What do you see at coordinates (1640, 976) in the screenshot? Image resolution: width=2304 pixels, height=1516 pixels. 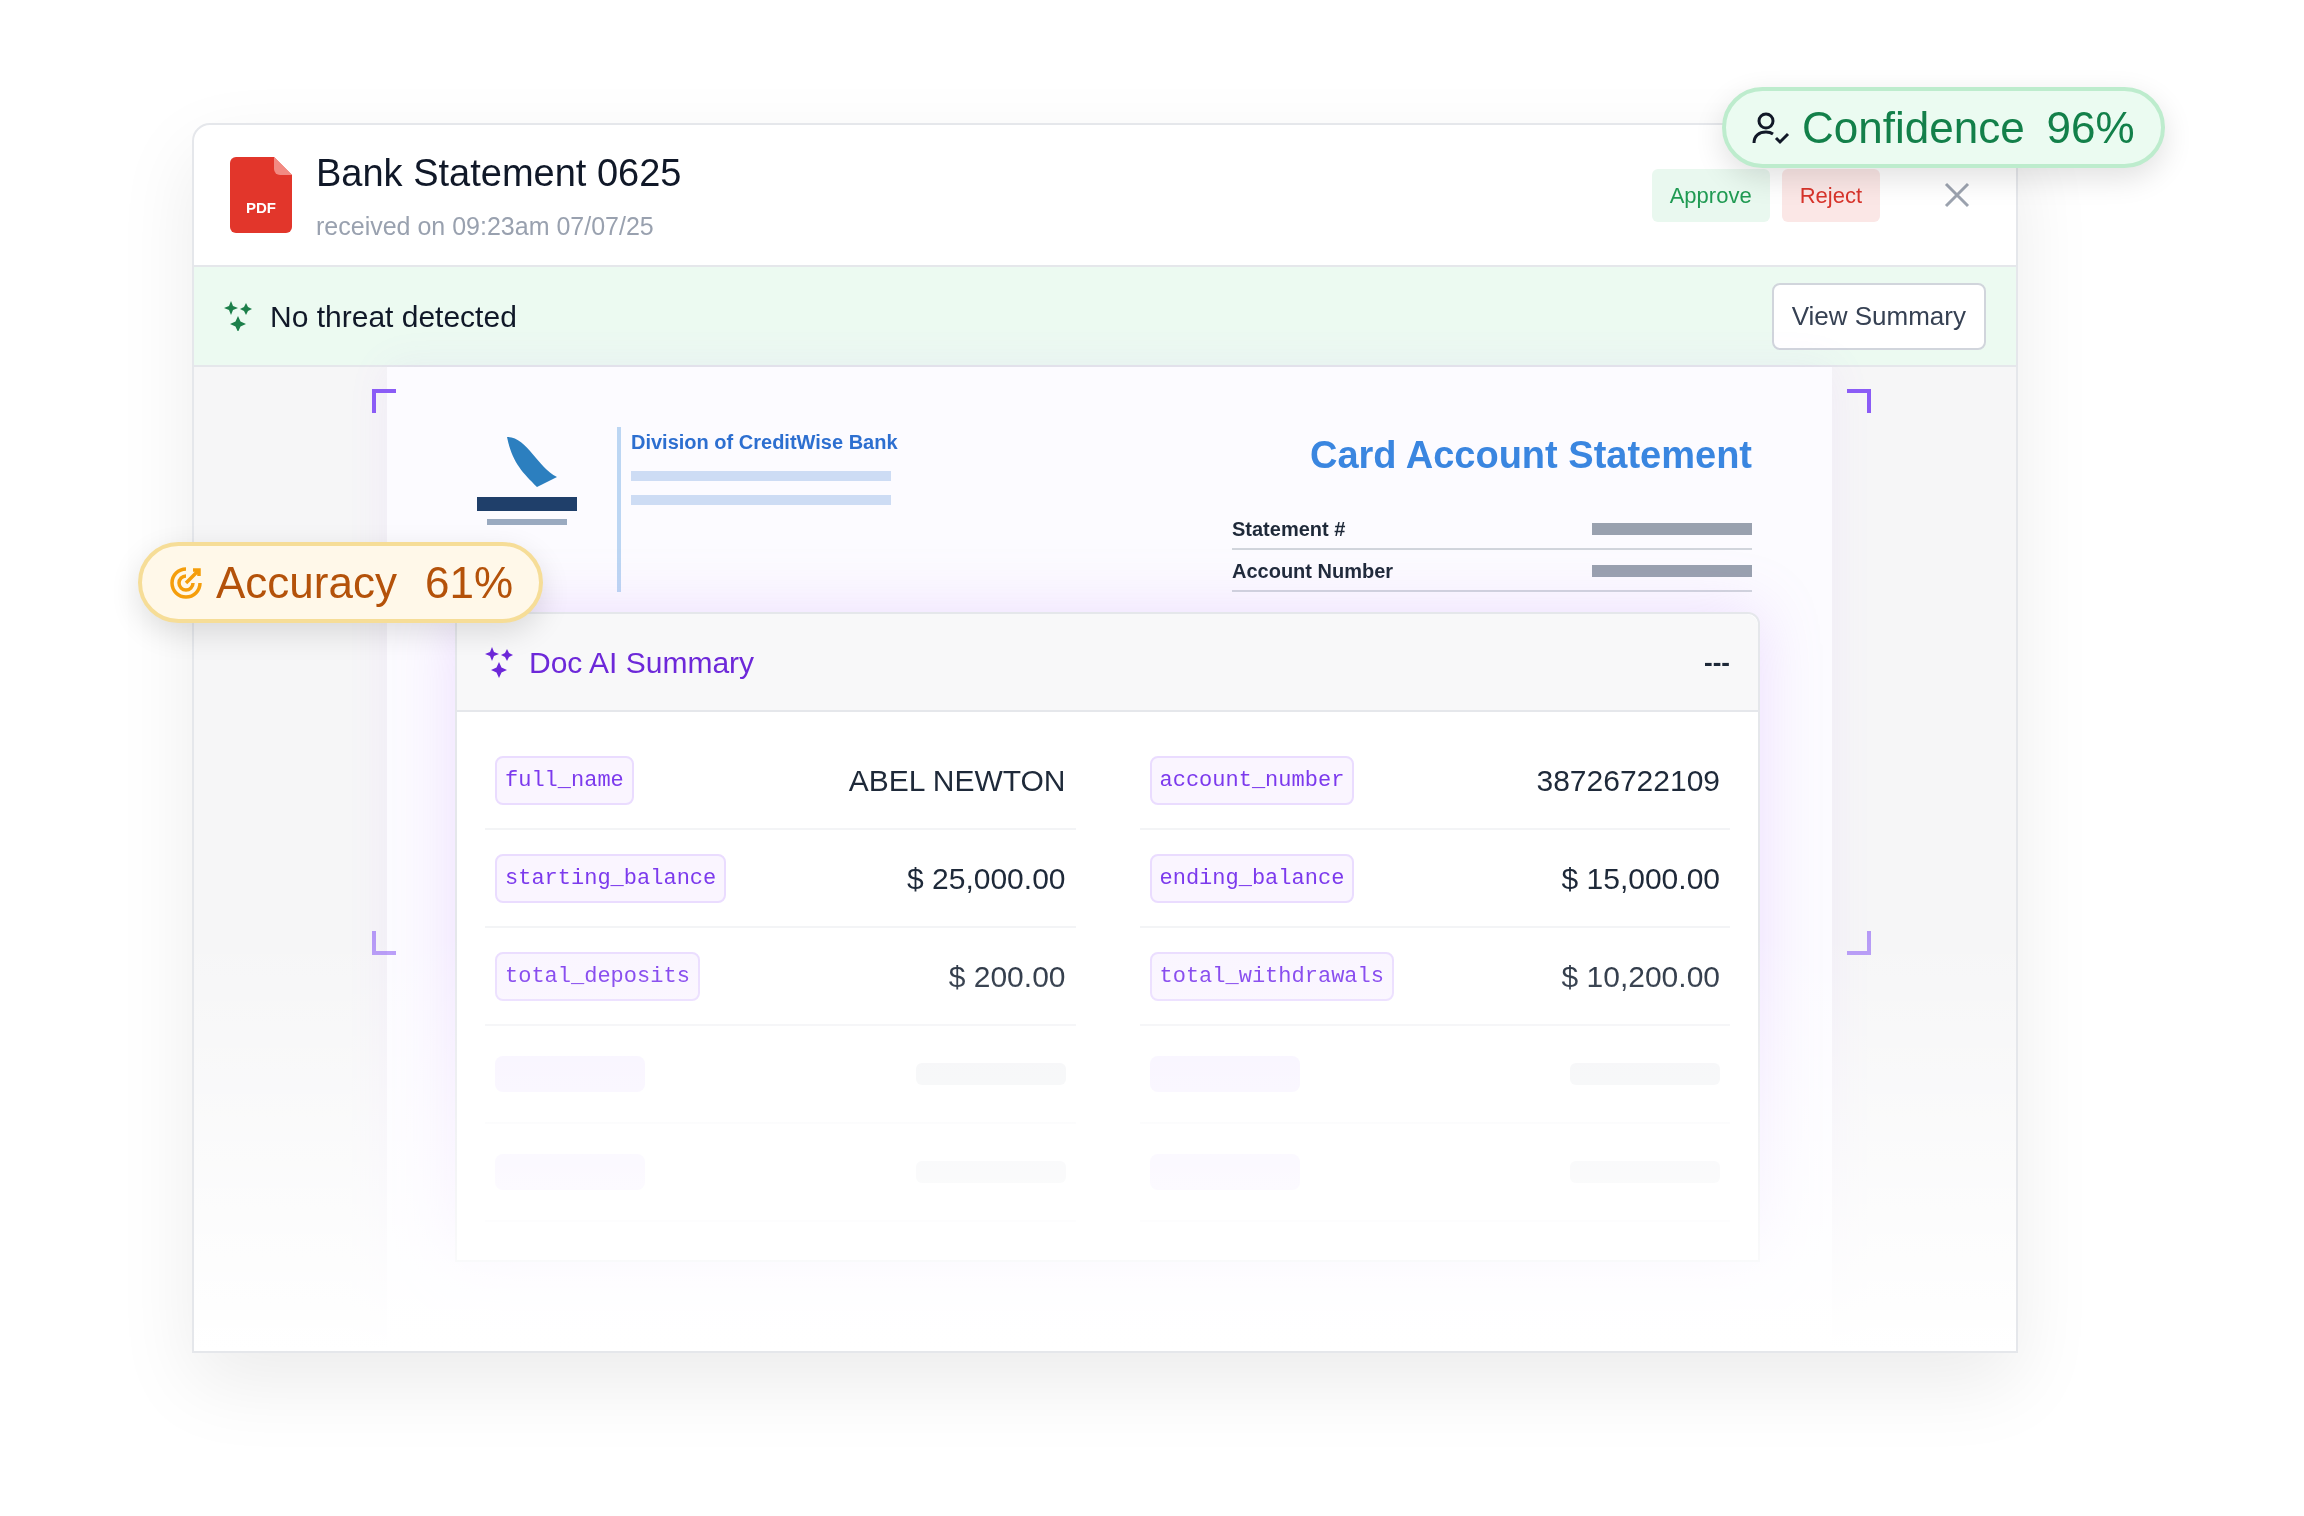 I see `field-value: $ 10,200.00` at bounding box center [1640, 976].